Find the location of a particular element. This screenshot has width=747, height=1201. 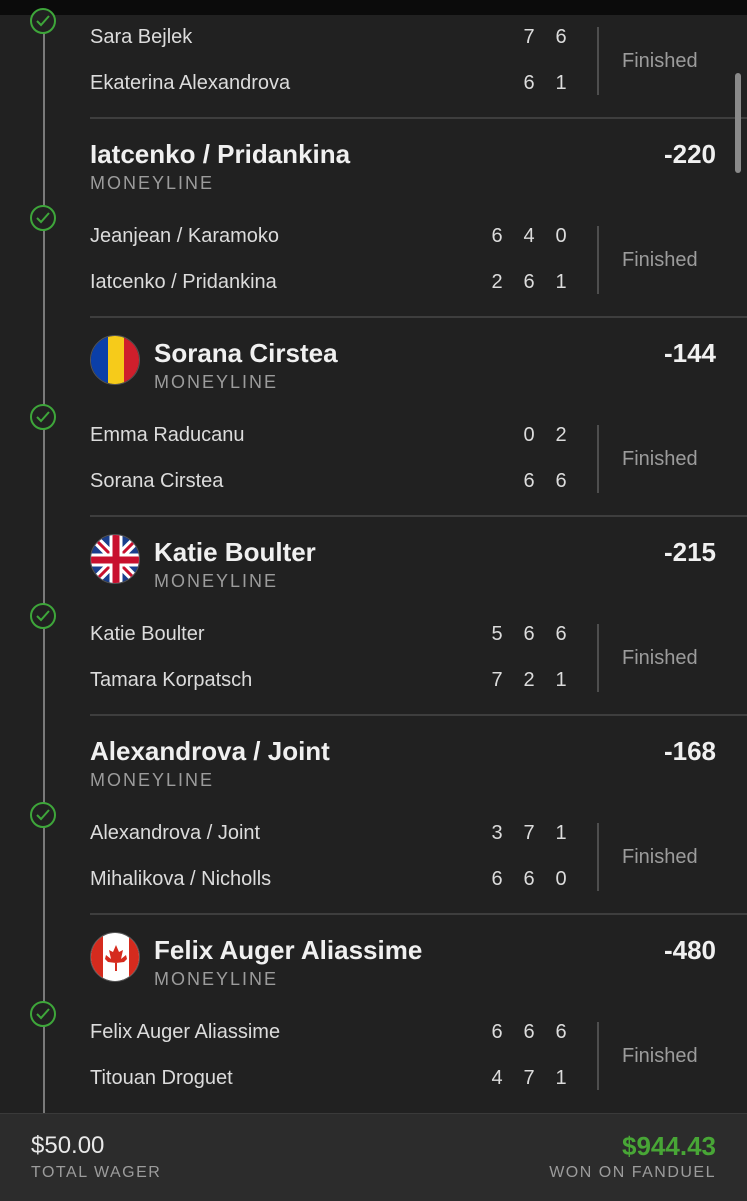

timeline-line is located at coordinates (44, 565).